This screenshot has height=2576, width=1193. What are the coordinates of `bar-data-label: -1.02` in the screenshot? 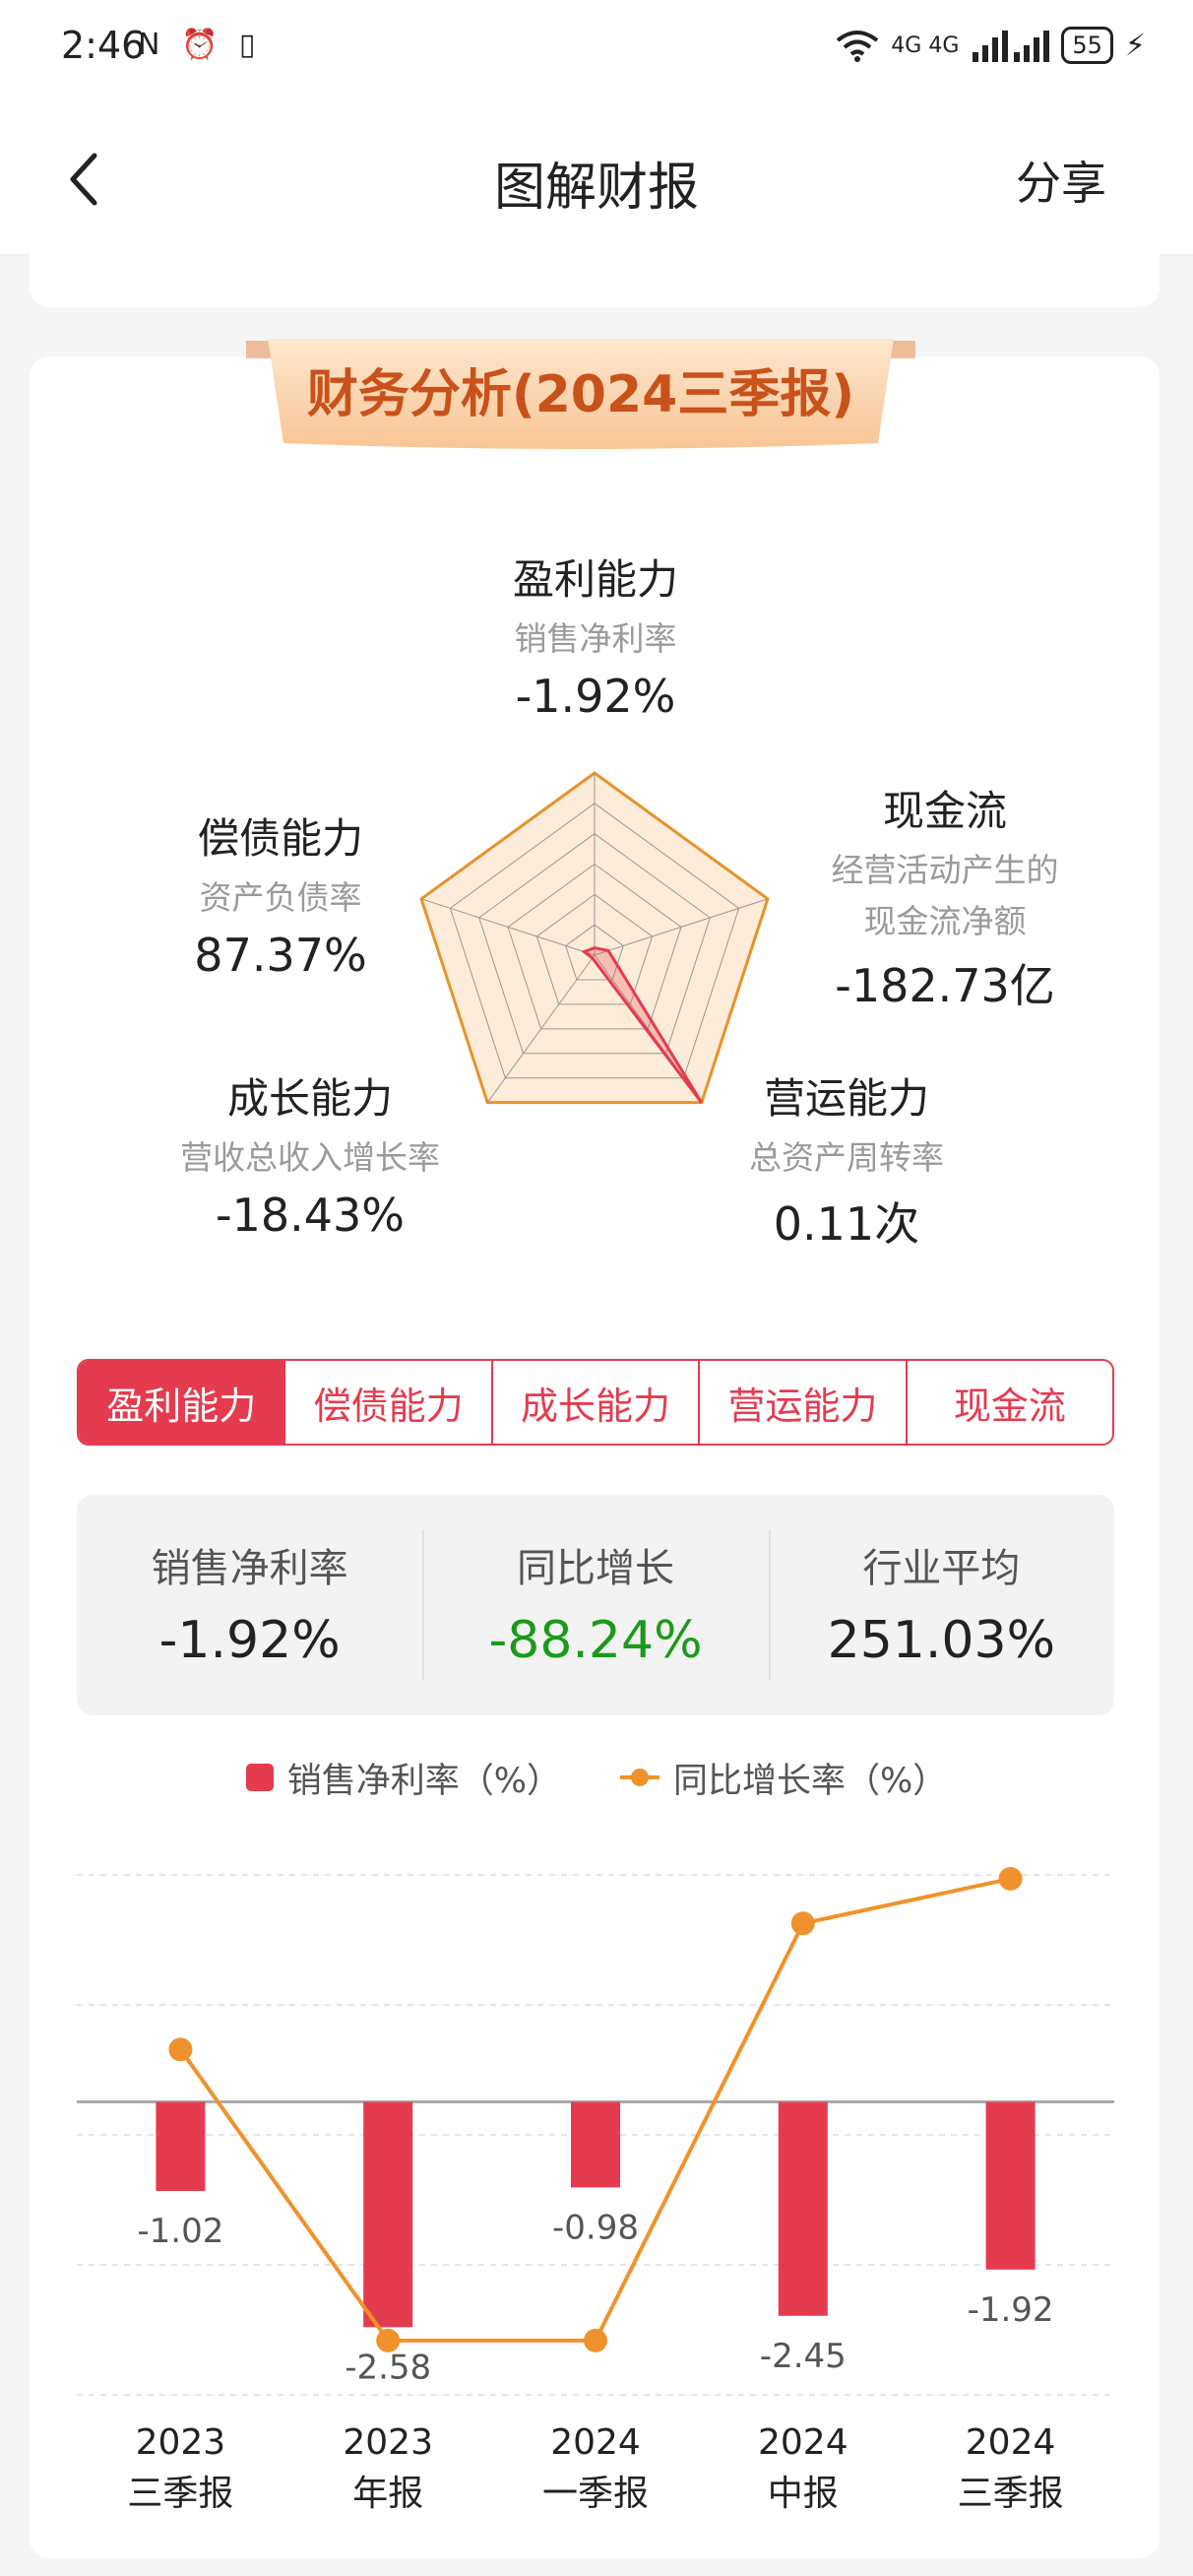 It's located at (180, 2231).